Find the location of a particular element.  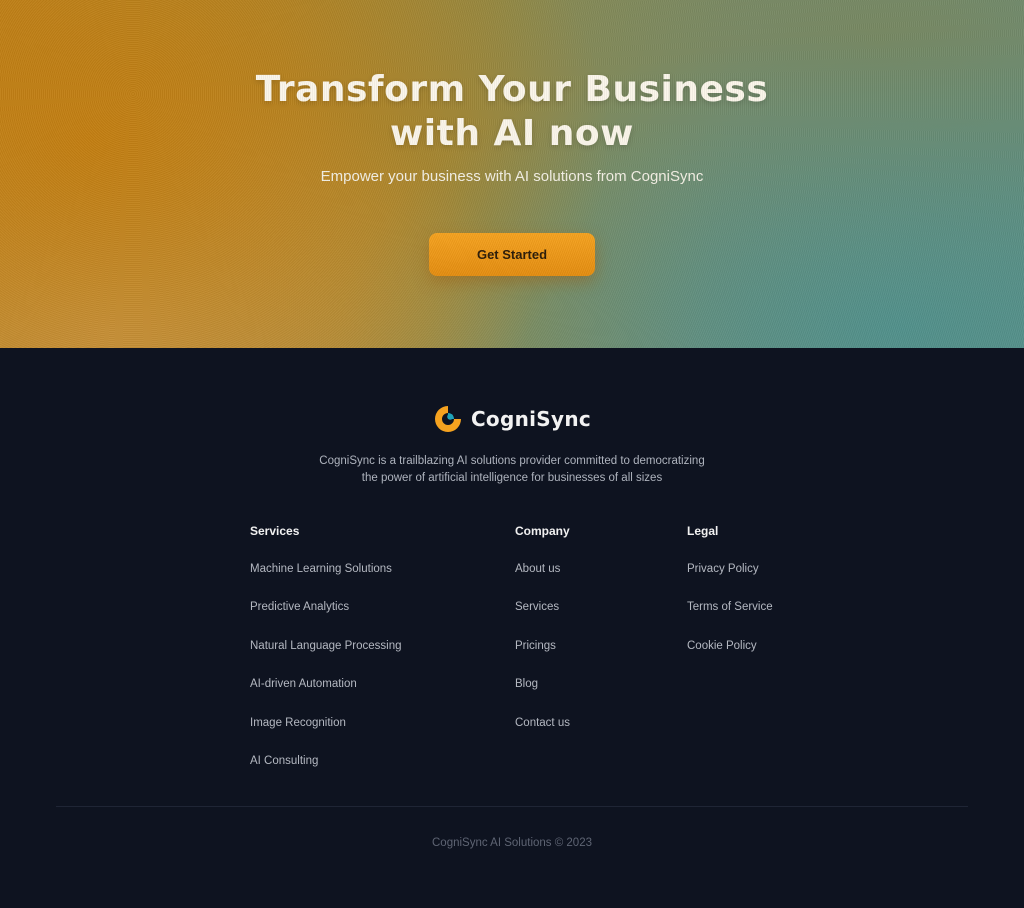

footer-link-label: Machine Learning Solutions is located at coordinates (321, 569).